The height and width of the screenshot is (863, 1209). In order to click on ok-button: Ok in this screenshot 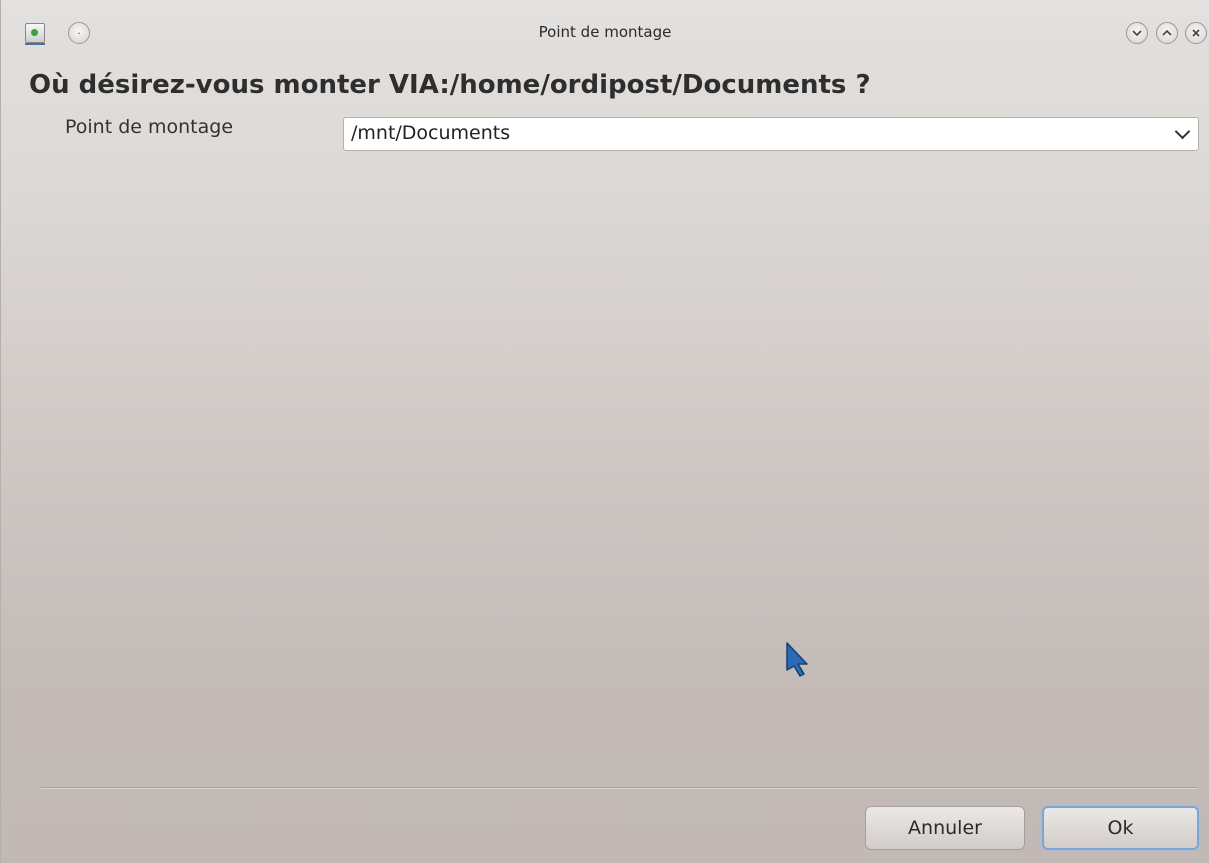, I will do `click(1120, 828)`.